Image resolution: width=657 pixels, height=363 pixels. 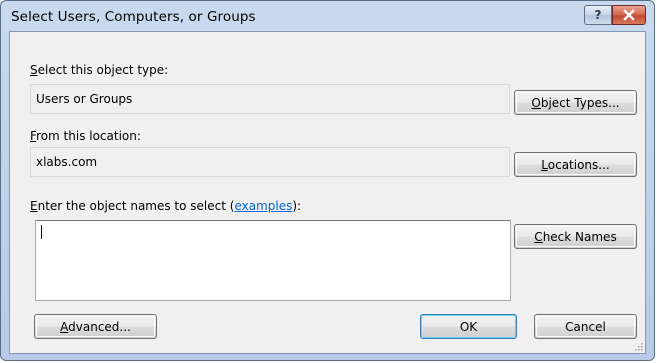 I want to click on ok-button-label: OK, so click(x=468, y=326).